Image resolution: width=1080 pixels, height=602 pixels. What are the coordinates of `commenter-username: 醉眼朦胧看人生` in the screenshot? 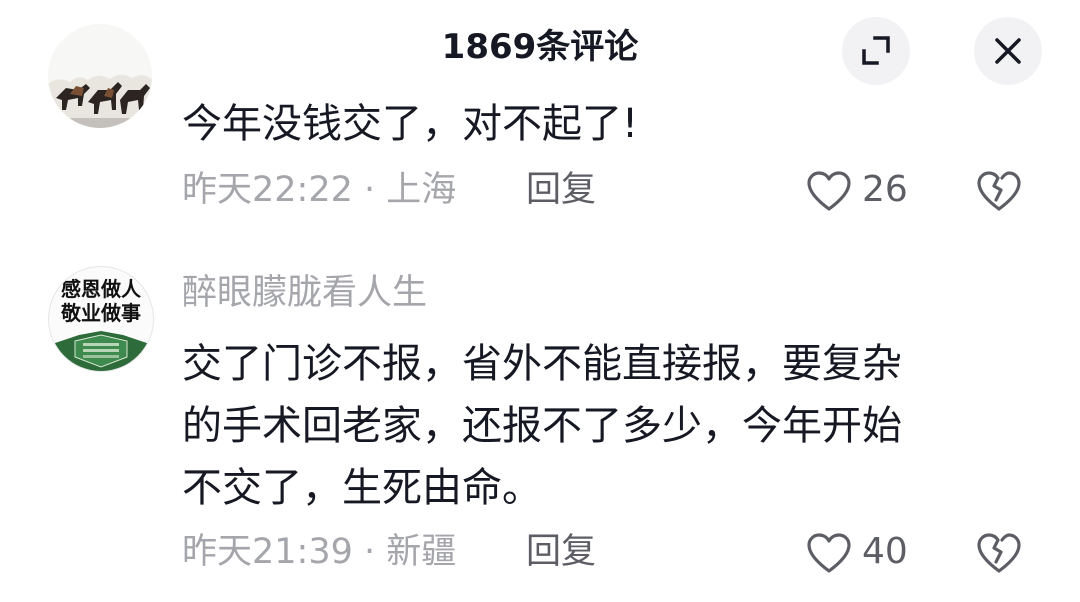 It's located at (304, 293).